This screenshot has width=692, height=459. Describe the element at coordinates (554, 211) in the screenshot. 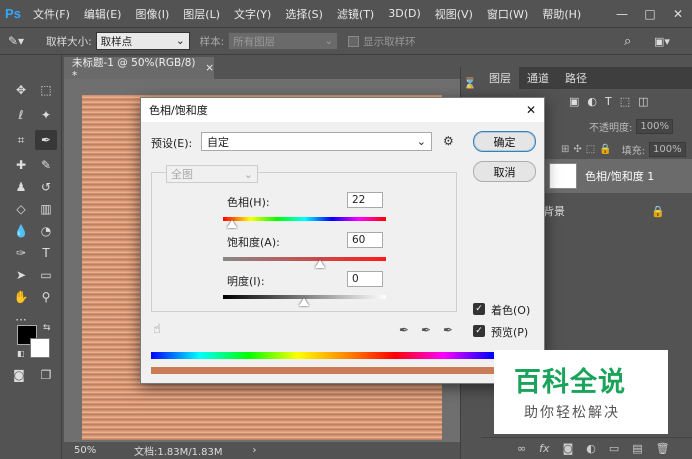

I see `layer-name: 背景` at that location.